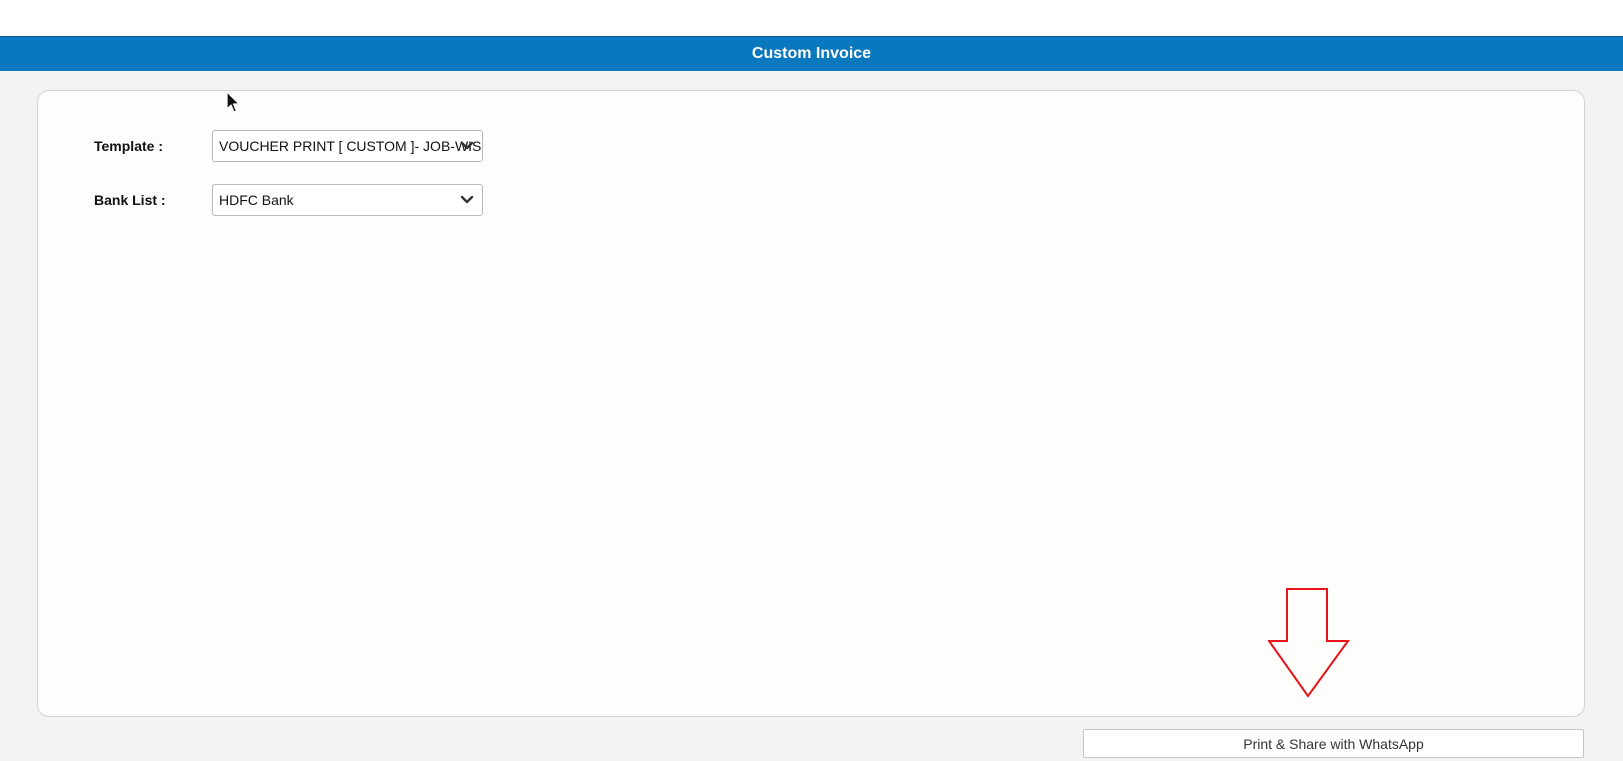 The height and width of the screenshot is (761, 1623). I want to click on print-share-whatsapp-button: Print & Share with WhatsApp, so click(1333, 743).